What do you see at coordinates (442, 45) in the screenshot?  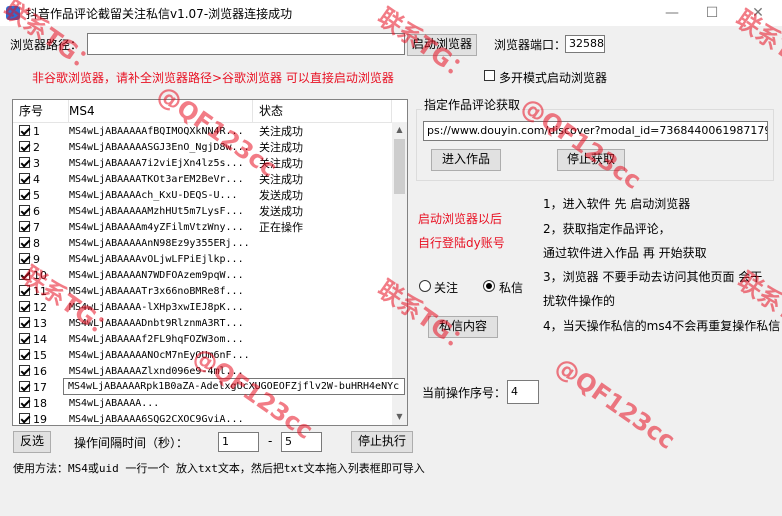 I see `start-browser-button: 启动浏览器` at bounding box center [442, 45].